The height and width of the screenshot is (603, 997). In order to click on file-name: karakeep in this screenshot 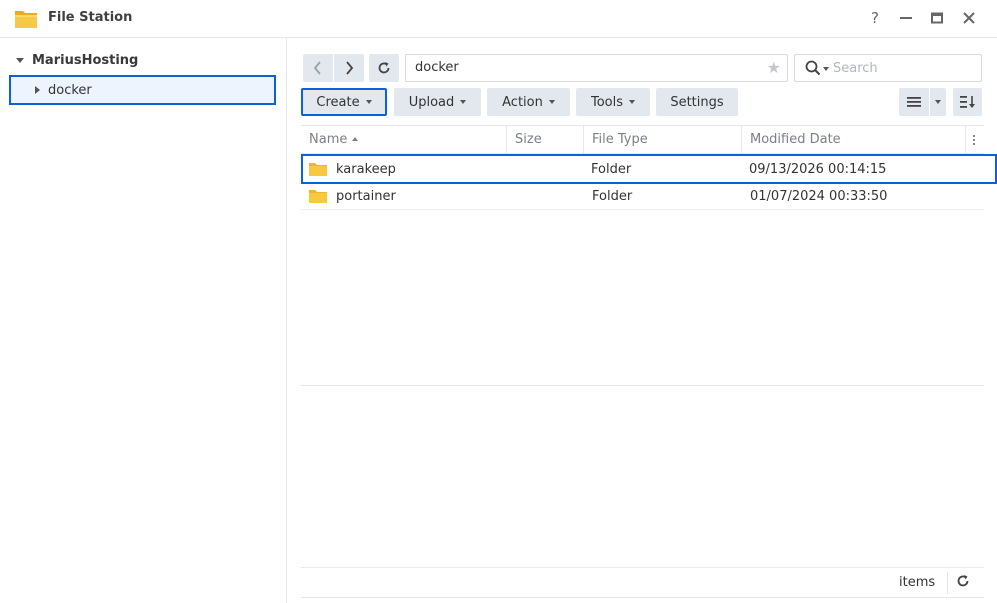, I will do `click(366, 169)`.